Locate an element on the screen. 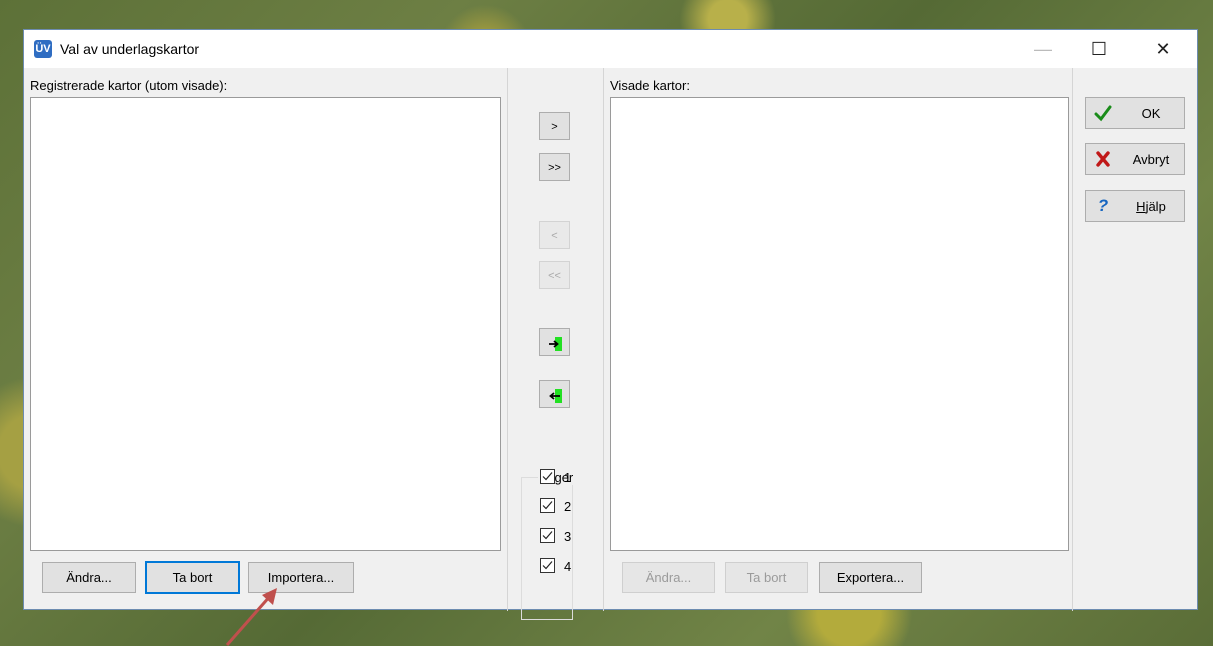  right-remove-button: Ta bort is located at coordinates (766, 577).